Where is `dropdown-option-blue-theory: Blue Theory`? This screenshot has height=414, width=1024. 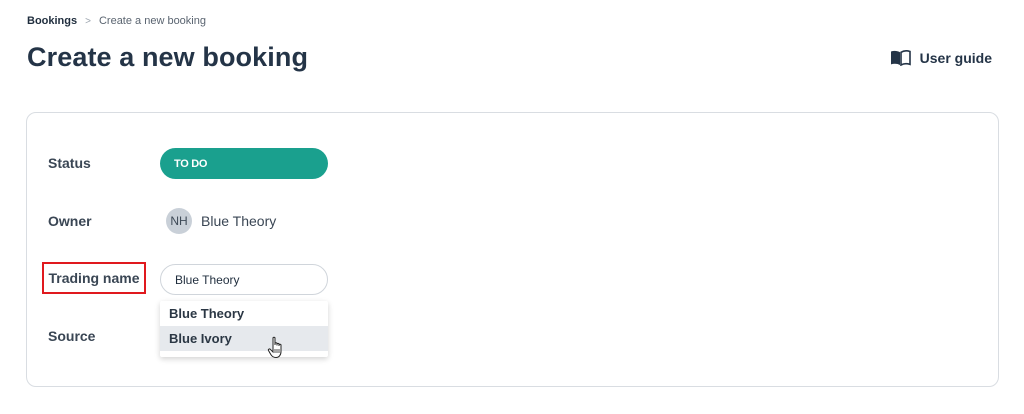 dropdown-option-blue-theory: Blue Theory is located at coordinates (244, 313).